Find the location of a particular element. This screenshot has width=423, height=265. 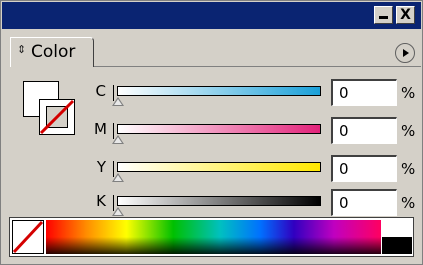

value-field-k: 0 is located at coordinates (364, 202).